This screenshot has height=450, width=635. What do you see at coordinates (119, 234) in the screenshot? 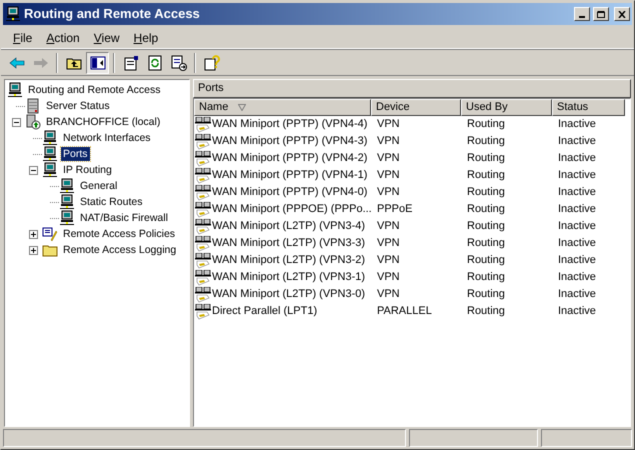
I see `tree-item: Remote Access Policies` at bounding box center [119, 234].